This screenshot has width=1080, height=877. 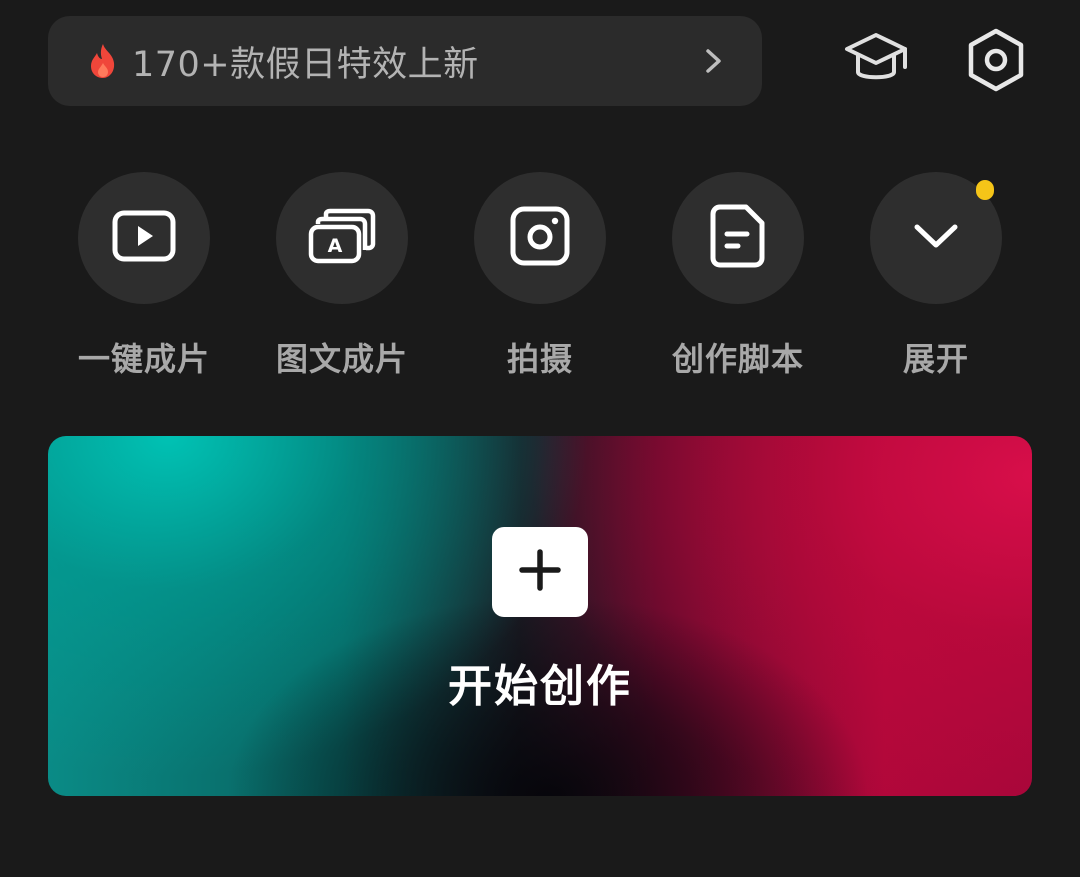 I want to click on action-circle: A, so click(x=342, y=238).